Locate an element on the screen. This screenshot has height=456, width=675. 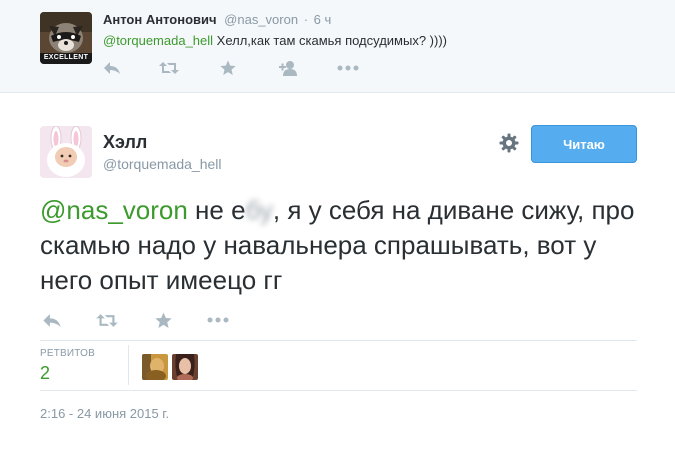
parent-fullname: Антон Антонович is located at coordinates (160, 19).